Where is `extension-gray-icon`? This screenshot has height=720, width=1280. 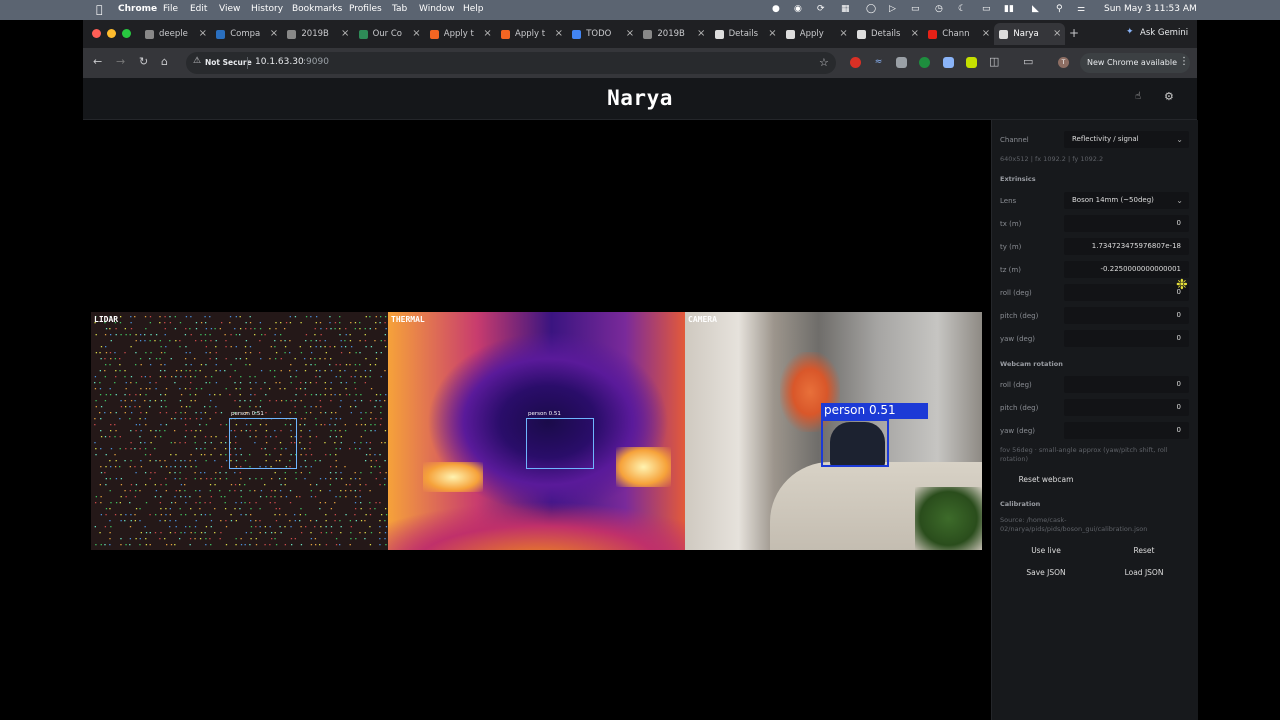
extension-gray-icon is located at coordinates (901, 62).